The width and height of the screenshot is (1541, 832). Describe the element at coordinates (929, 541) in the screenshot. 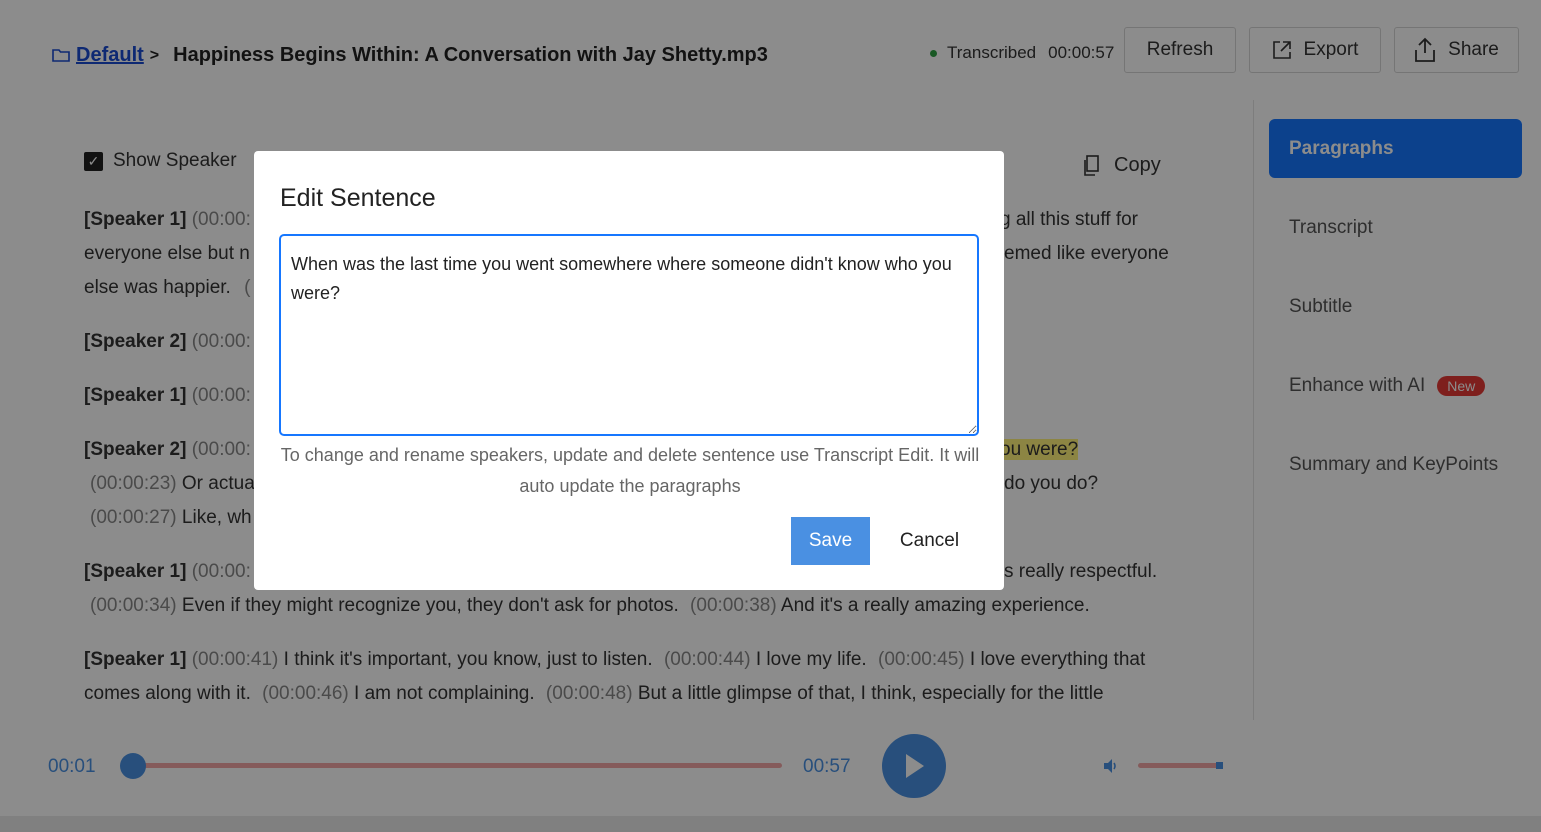

I see `cancel-button: Cancel` at that location.